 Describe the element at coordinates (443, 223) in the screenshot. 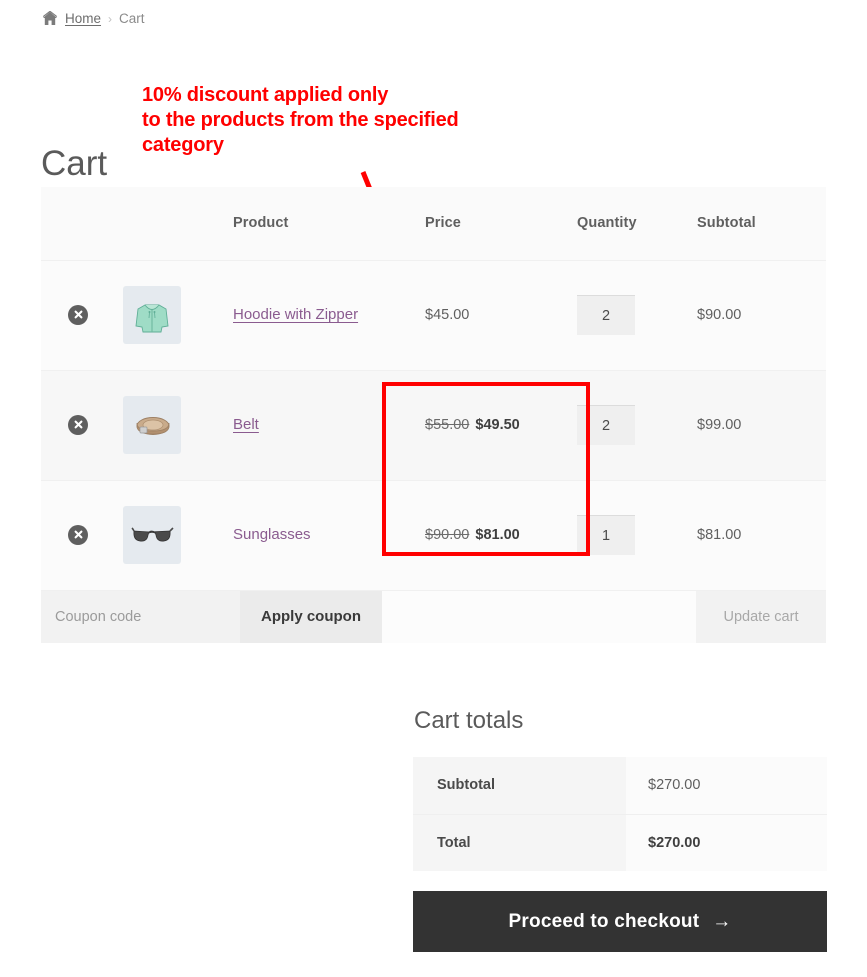

I see `column-header-price: Price` at that location.